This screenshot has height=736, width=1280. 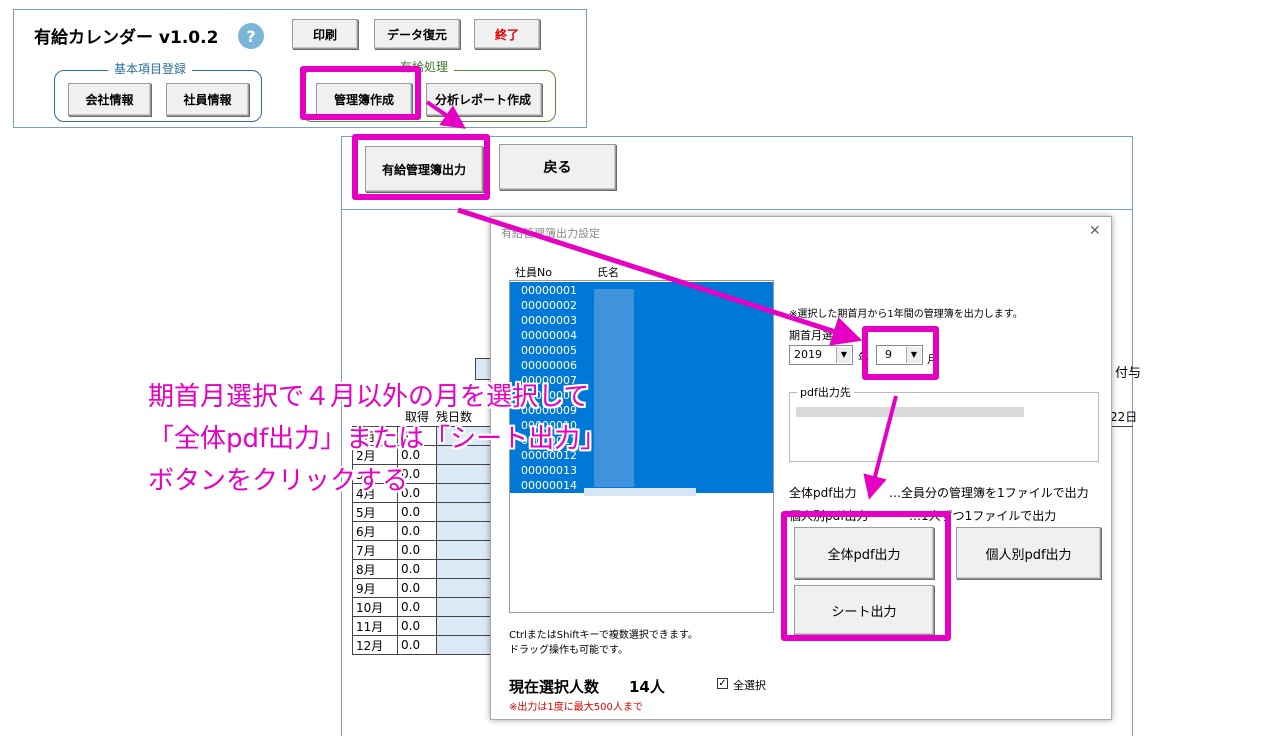 What do you see at coordinates (375, 588) in the screenshot?
I see `month-cell: 9月` at bounding box center [375, 588].